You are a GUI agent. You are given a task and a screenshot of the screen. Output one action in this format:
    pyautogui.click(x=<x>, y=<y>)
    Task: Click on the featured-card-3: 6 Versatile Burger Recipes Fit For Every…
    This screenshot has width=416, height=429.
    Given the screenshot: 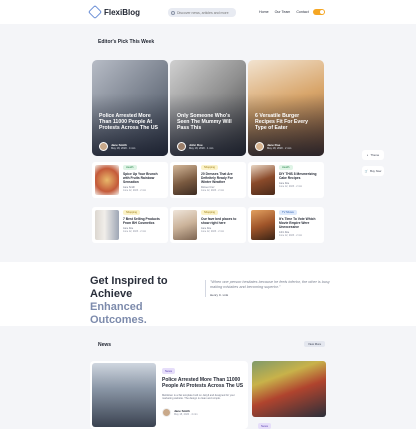 What is the action you would take?
    pyautogui.click(x=286, y=108)
    